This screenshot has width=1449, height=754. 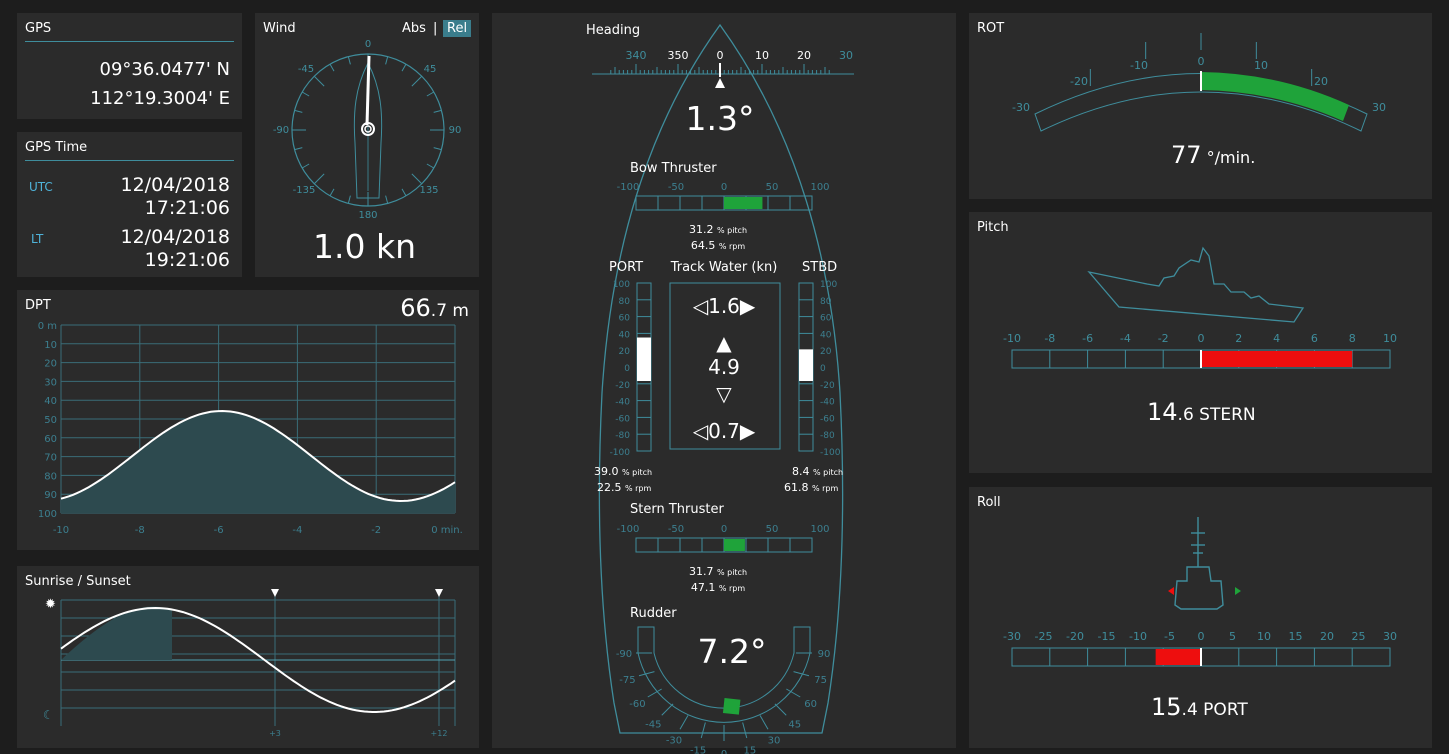 I want to click on port-scale-label: -100, so click(x=620, y=453).